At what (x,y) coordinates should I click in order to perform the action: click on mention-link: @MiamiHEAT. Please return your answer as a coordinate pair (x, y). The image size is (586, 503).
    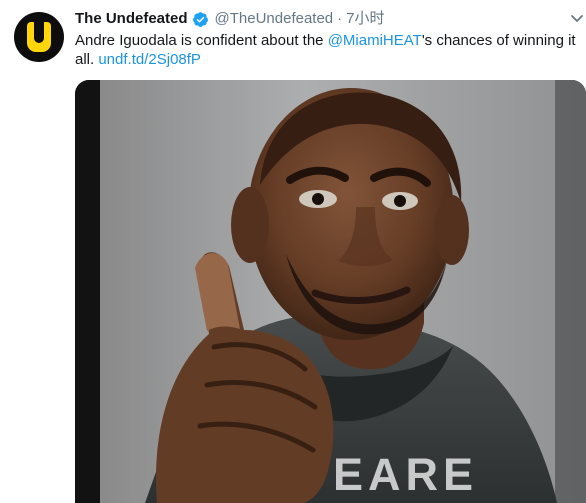
    Looking at the image, I should click on (375, 40).